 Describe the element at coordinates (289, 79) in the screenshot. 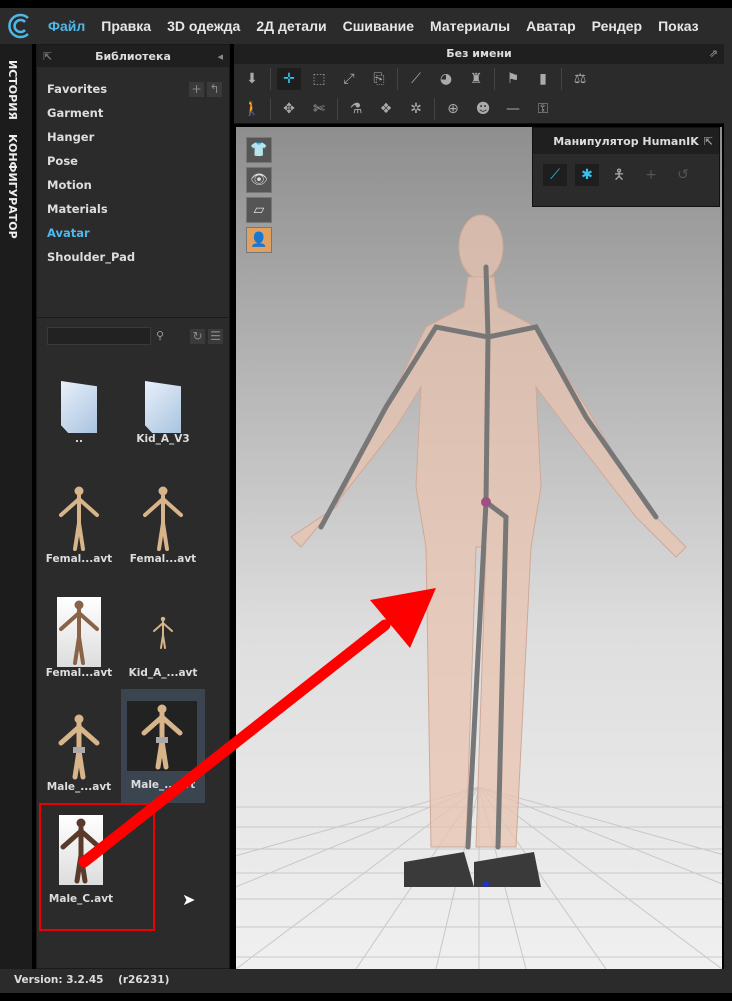

I see `select-move-icon: ✛` at that location.